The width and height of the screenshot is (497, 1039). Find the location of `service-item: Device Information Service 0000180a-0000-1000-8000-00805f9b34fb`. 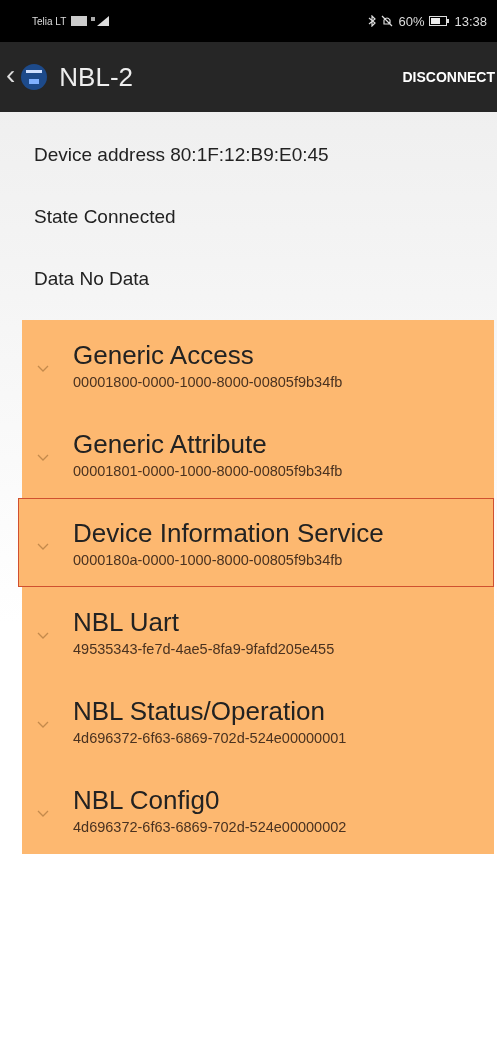

service-item: Device Information Service 0000180a-0000-1000-8000-00805f9b34fb is located at coordinates (256, 542).